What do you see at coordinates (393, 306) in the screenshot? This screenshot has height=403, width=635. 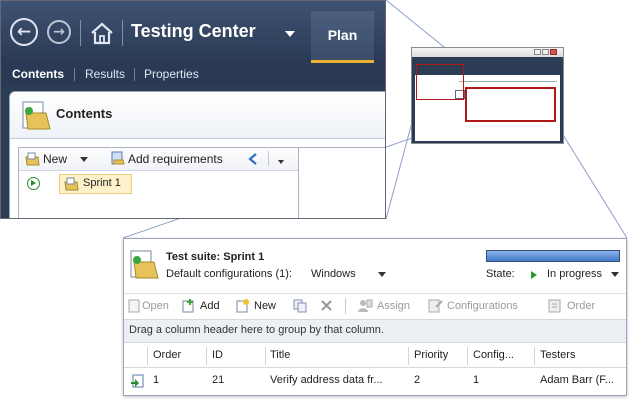 I see `assign-button: Assign` at bounding box center [393, 306].